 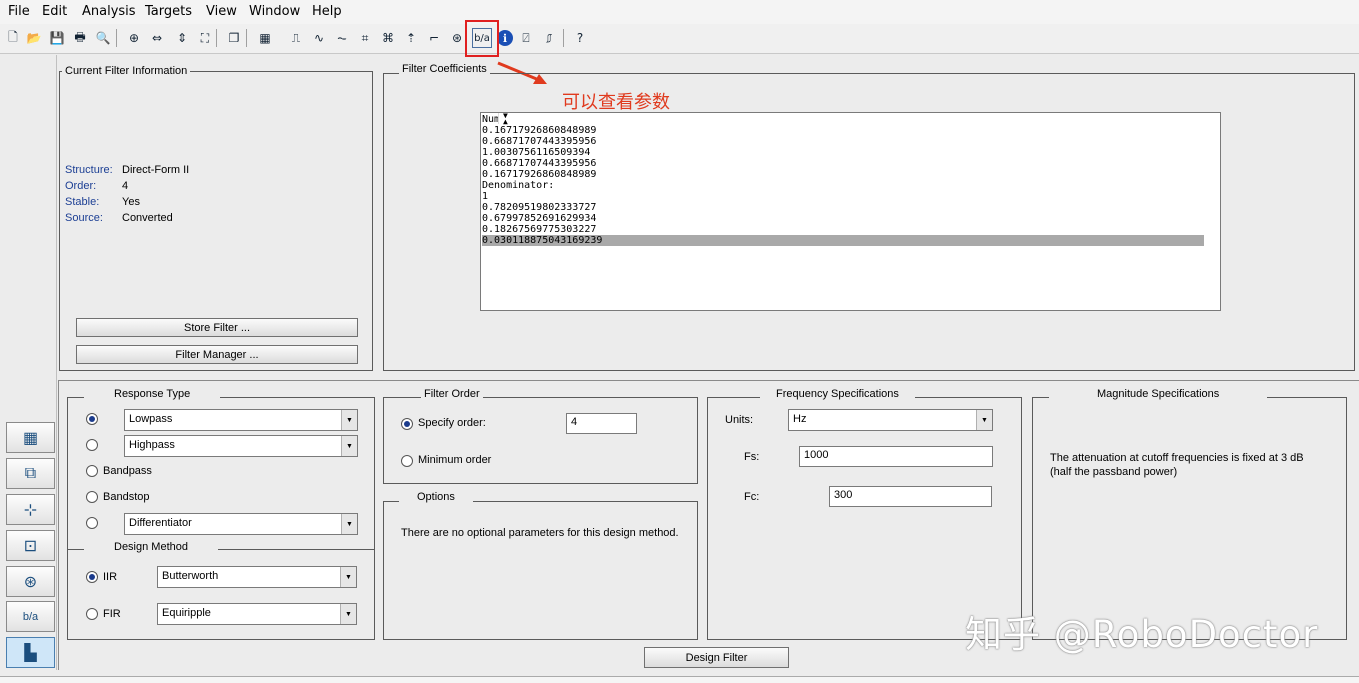 I want to click on magnitude-phase-icon: ⏦, so click(x=342, y=38).